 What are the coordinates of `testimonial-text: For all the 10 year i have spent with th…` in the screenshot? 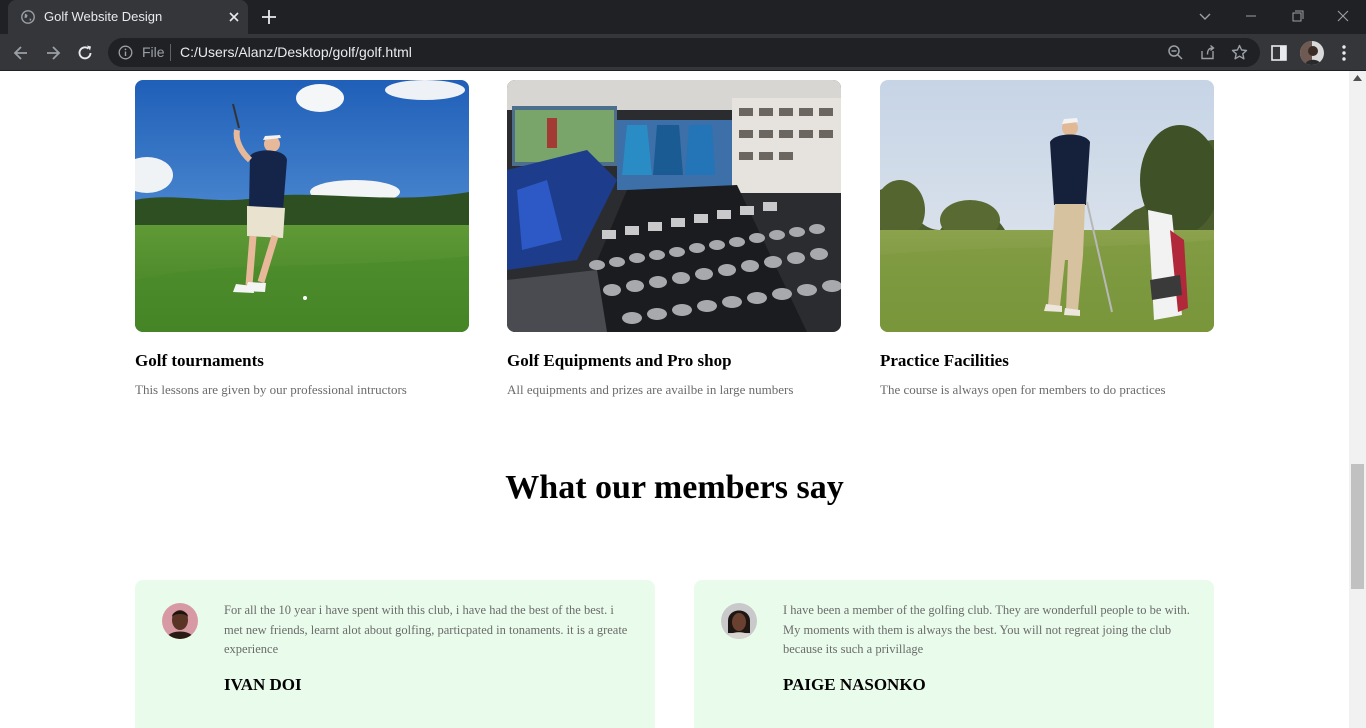 It's located at (426, 629).